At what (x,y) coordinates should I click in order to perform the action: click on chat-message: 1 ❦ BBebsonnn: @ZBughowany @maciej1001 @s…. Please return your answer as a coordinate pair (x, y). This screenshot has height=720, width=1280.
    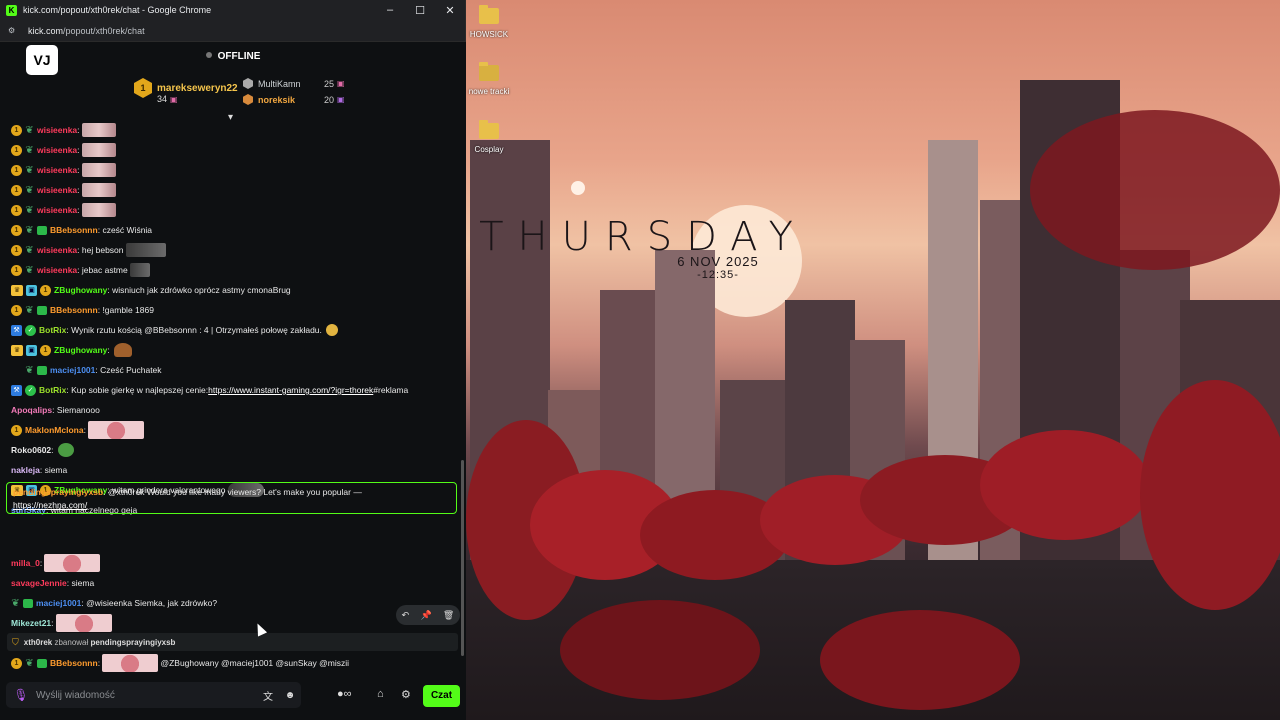
    Looking at the image, I should click on (180, 663).